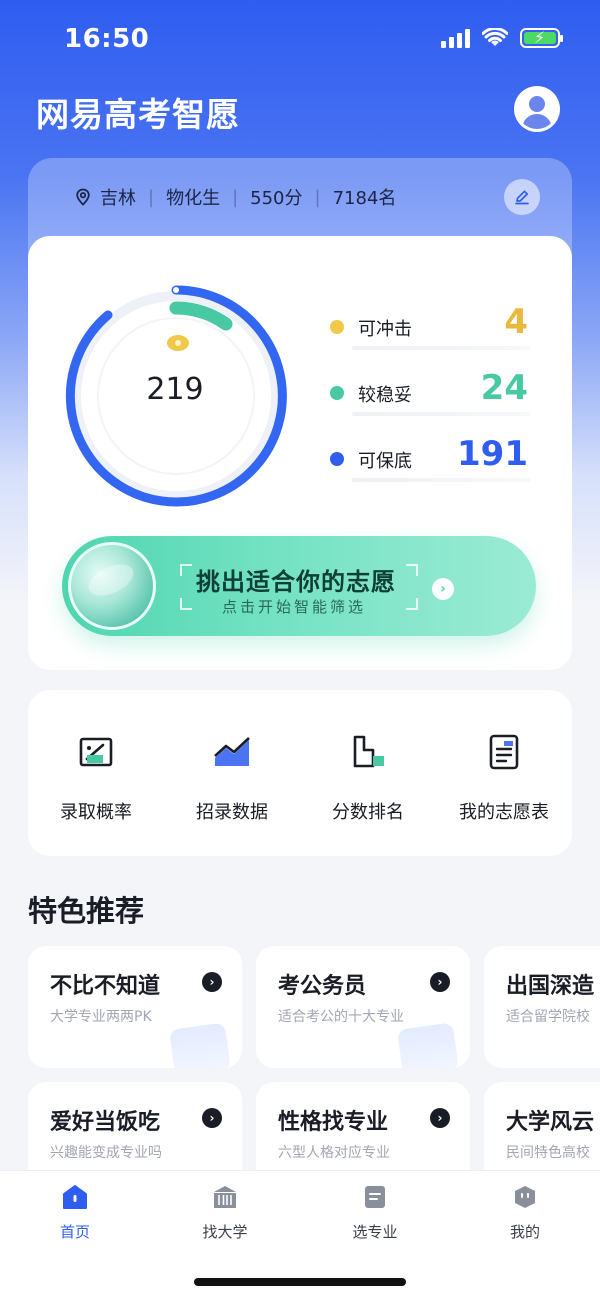 This screenshot has width=600, height=1299. Describe the element at coordinates (96, 812) in the screenshot. I see `tool-label: 录取概率` at that location.